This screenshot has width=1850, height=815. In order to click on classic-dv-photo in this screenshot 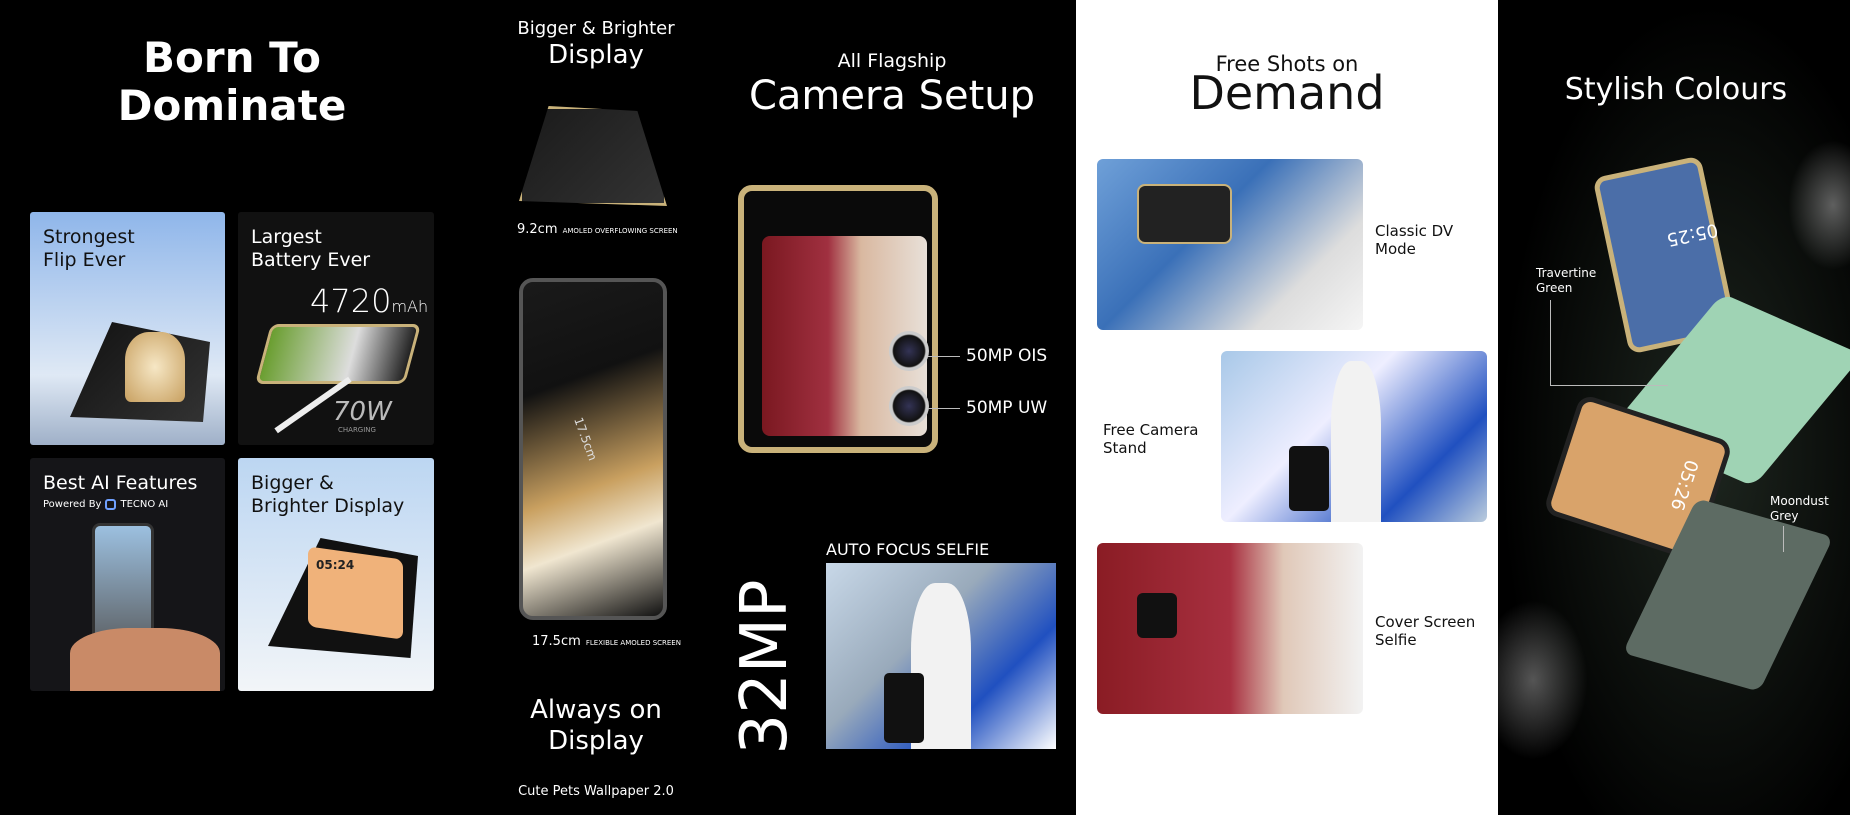, I will do `click(1230, 244)`.